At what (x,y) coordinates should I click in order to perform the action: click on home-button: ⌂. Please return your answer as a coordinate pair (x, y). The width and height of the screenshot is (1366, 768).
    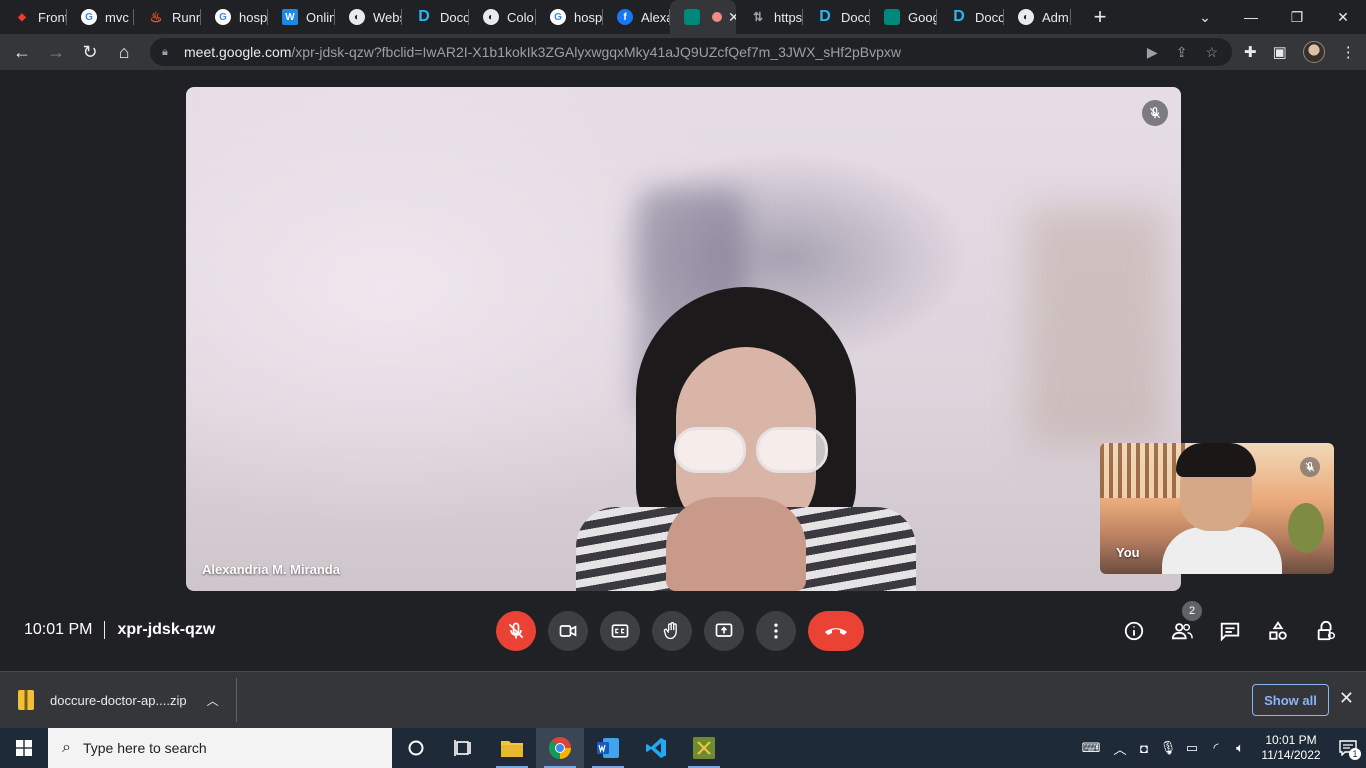
    Looking at the image, I should click on (124, 52).